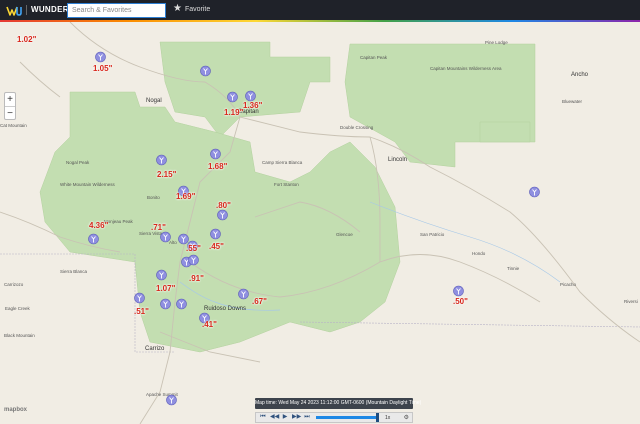 The width and height of the screenshot is (640, 424). What do you see at coordinates (357, 127) in the screenshot?
I see `place-label: Double Crossing` at bounding box center [357, 127].